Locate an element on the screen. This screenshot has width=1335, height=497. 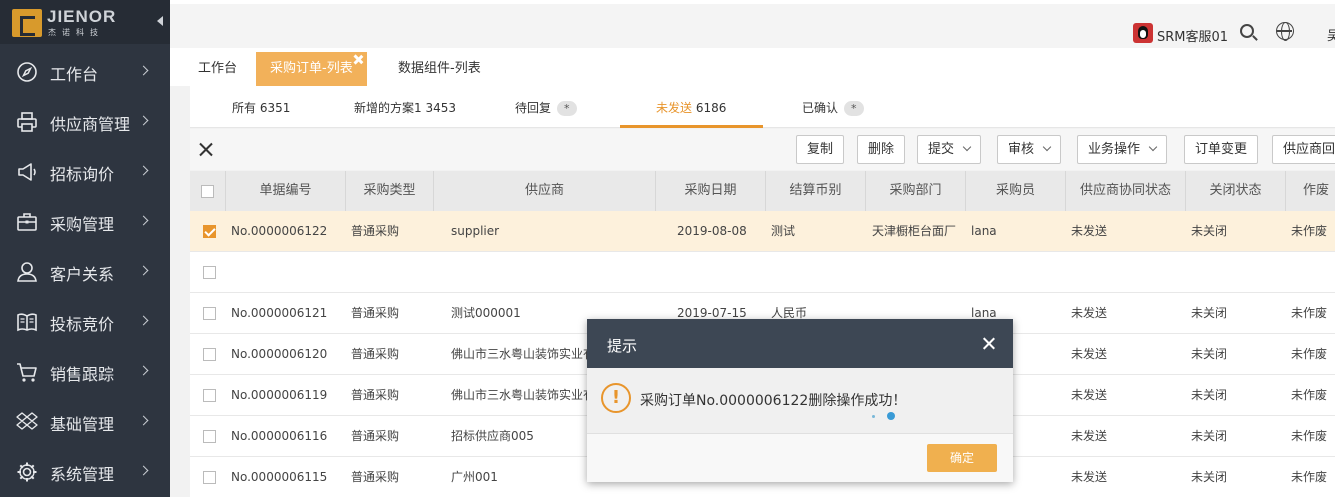
column-header: 结算币别 is located at coordinates (816, 191).